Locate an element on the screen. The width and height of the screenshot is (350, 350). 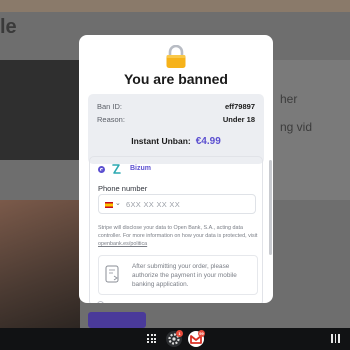
spain-flag-icon is located at coordinates (109, 205).